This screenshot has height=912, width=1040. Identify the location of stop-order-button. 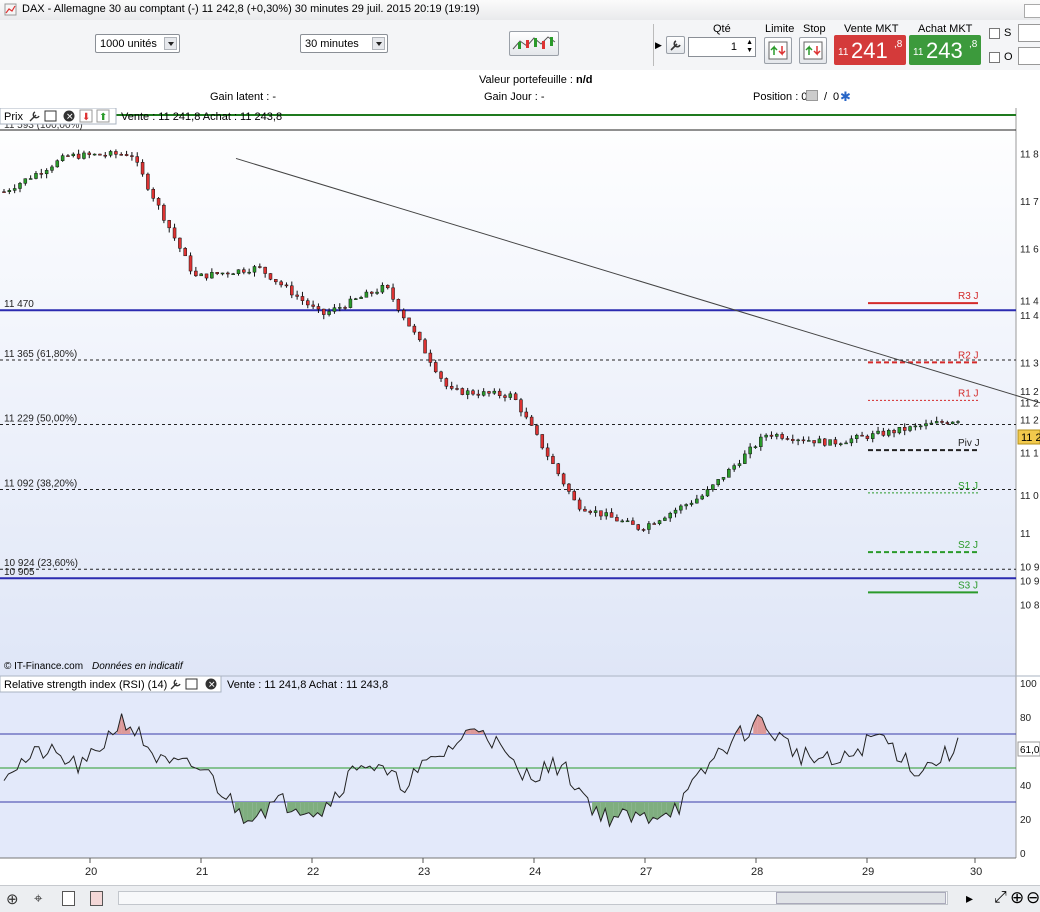
(813, 50).